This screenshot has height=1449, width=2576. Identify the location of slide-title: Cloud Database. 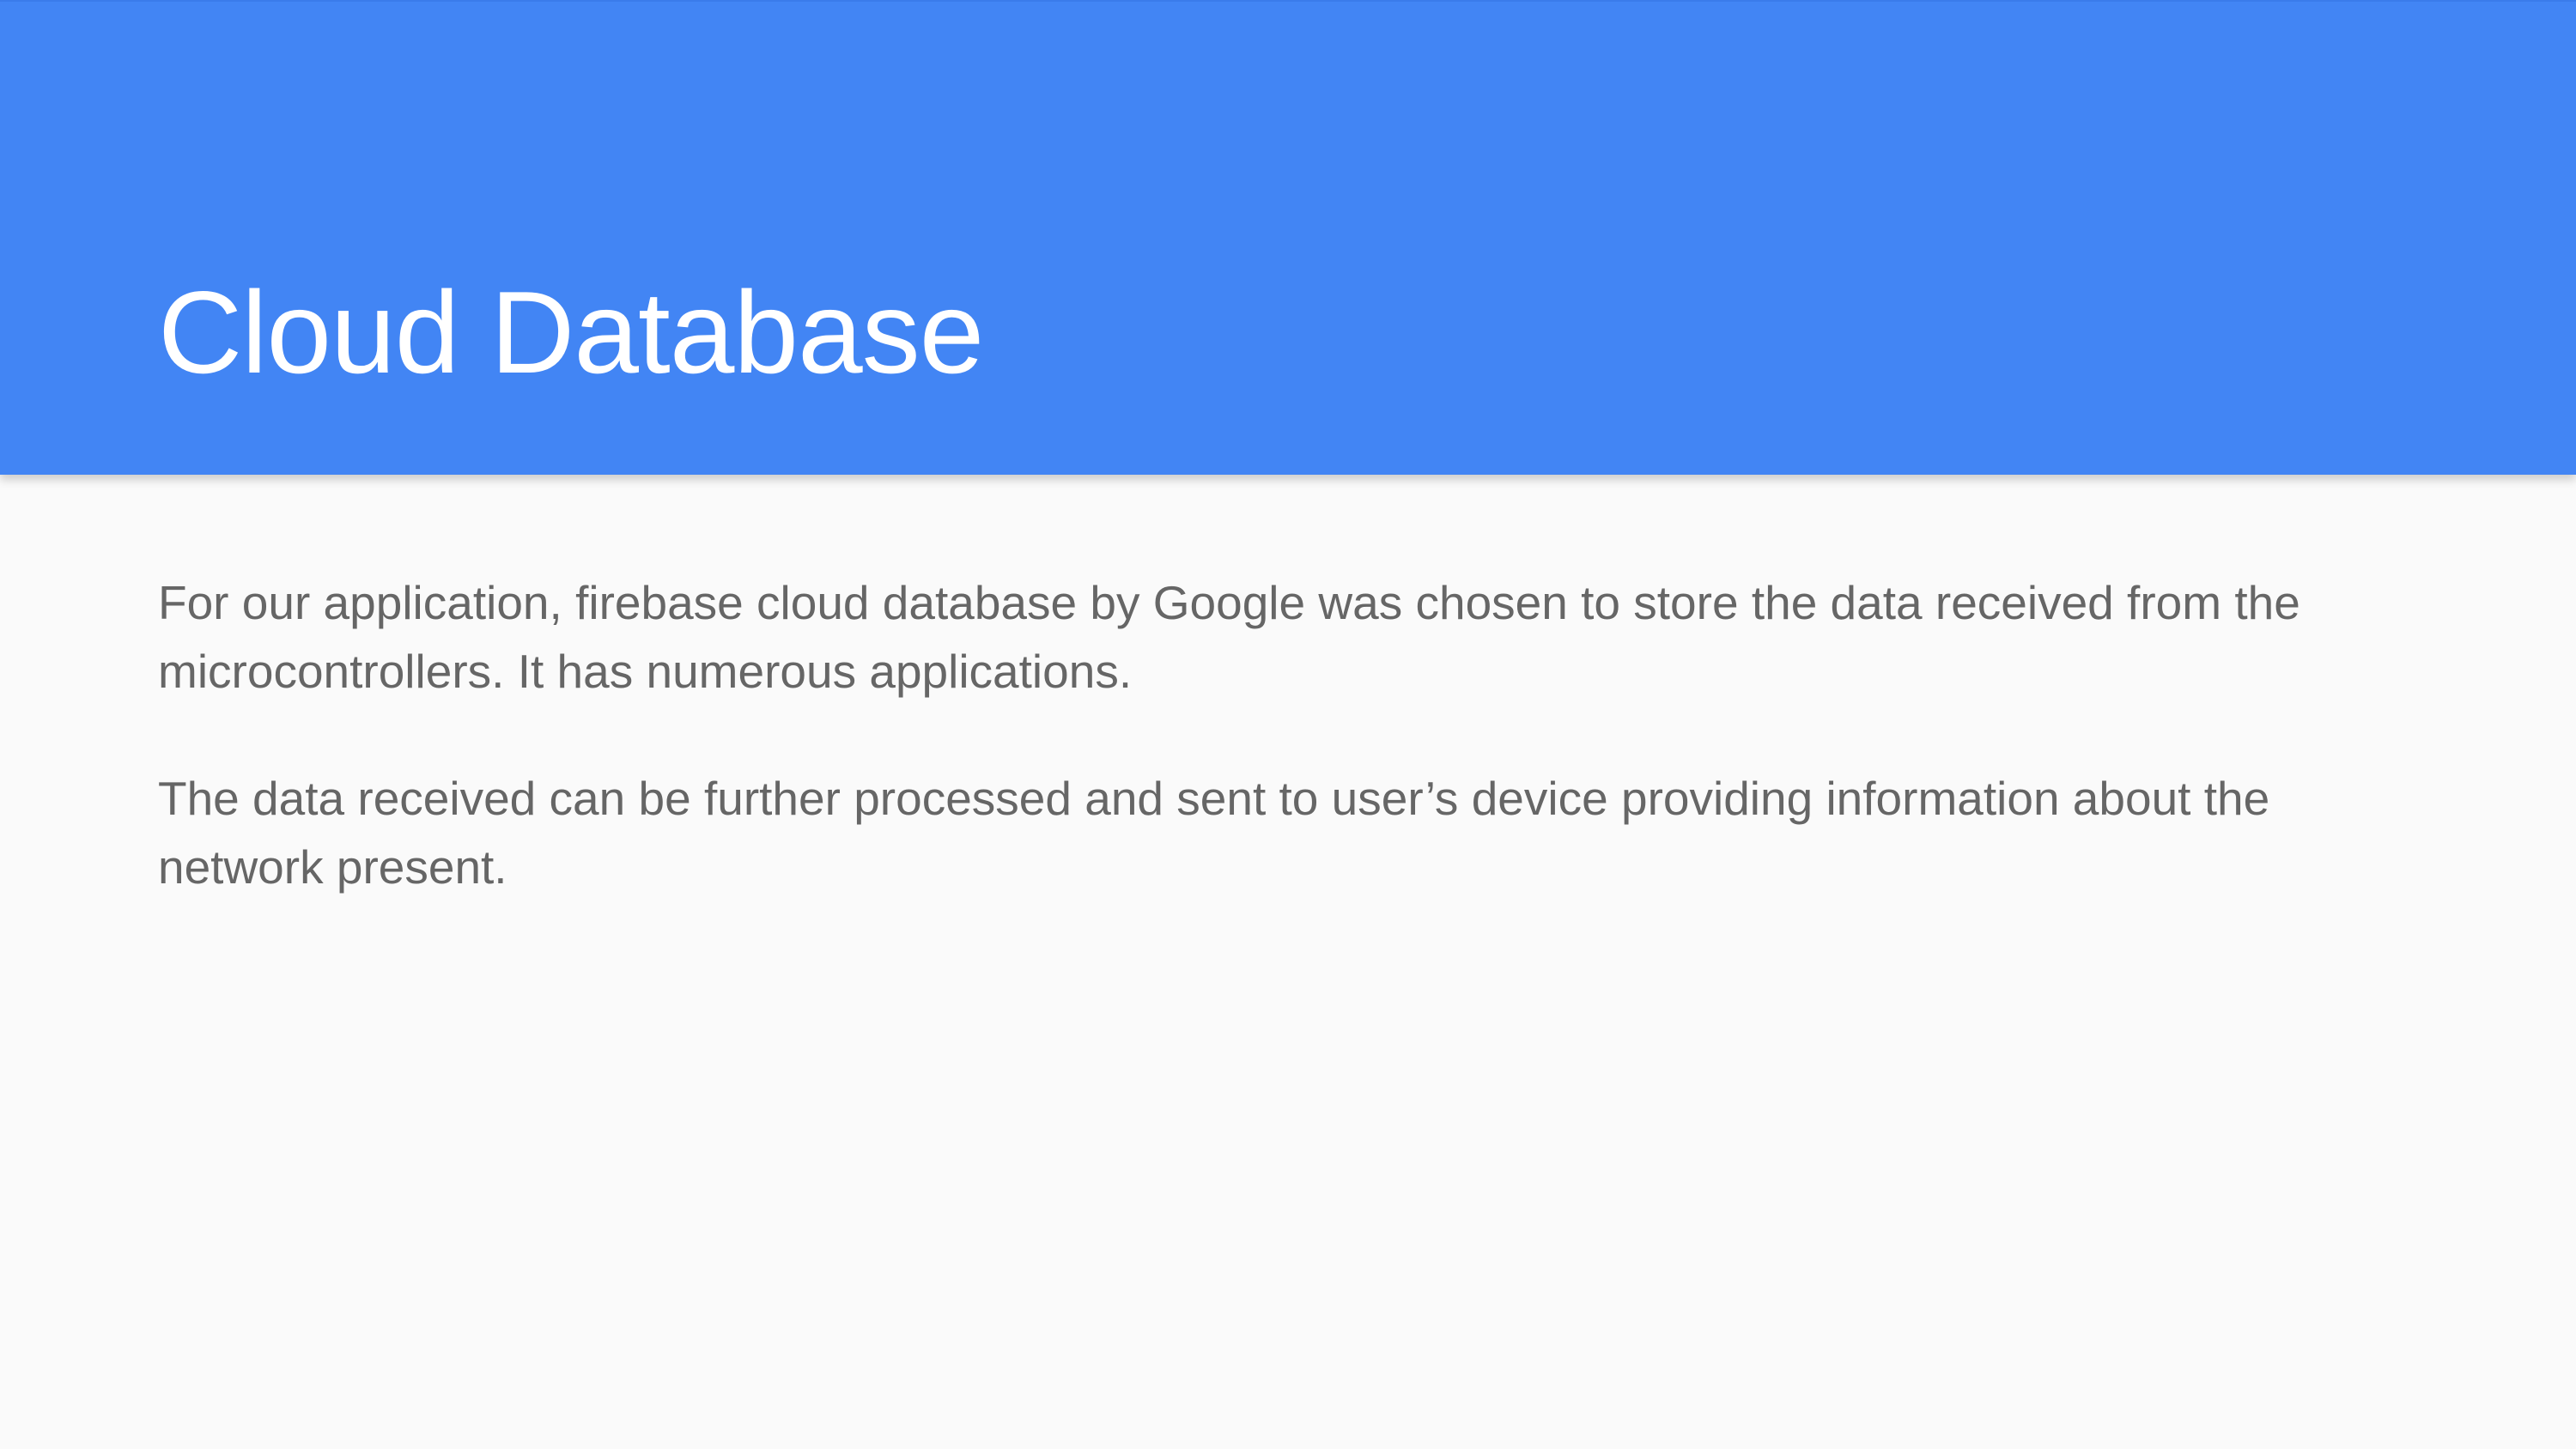
(571, 332).